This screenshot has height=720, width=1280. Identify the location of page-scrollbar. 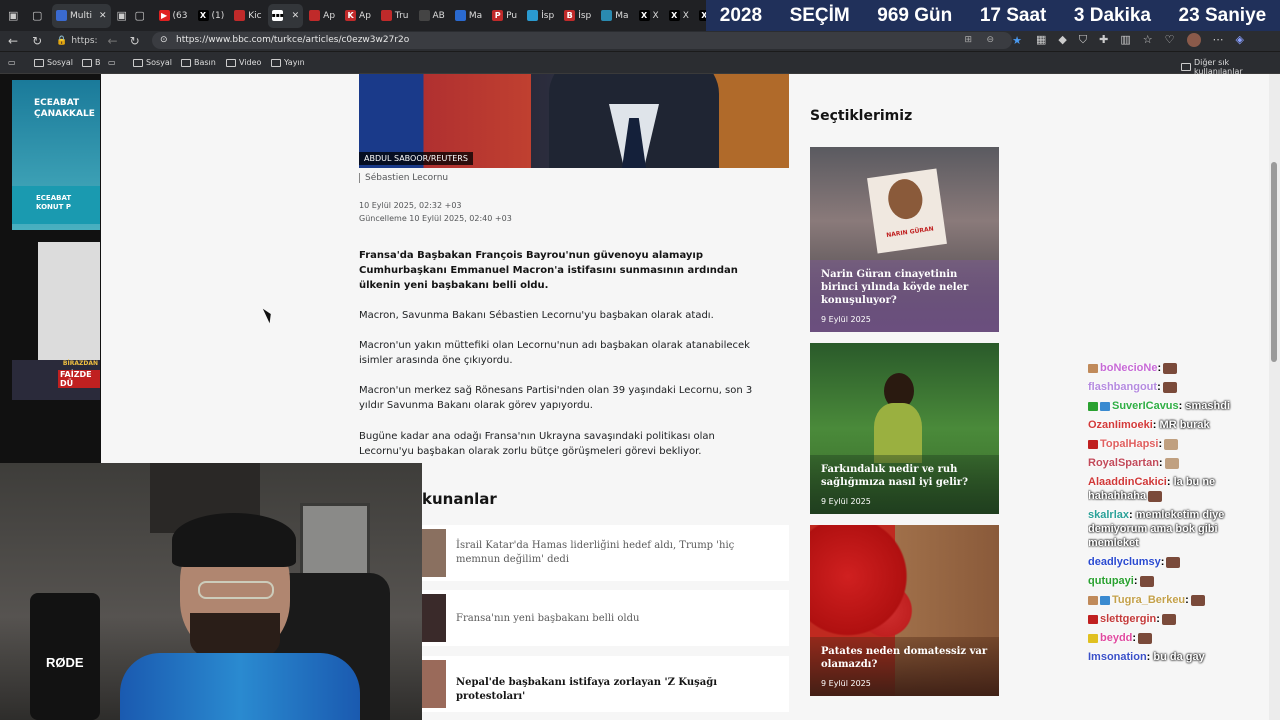
(1274, 397).